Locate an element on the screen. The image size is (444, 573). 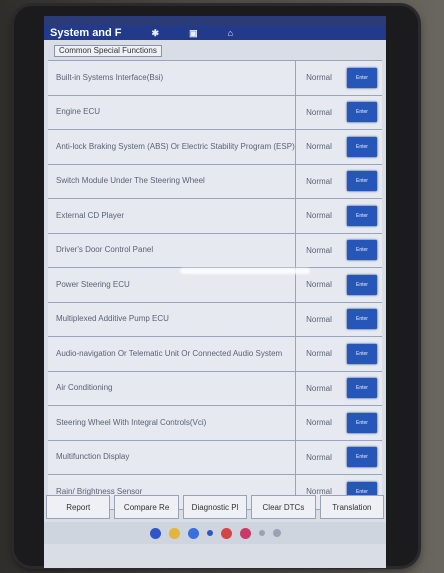
system-name: Air Conditioning is located at coordinates (84, 388).